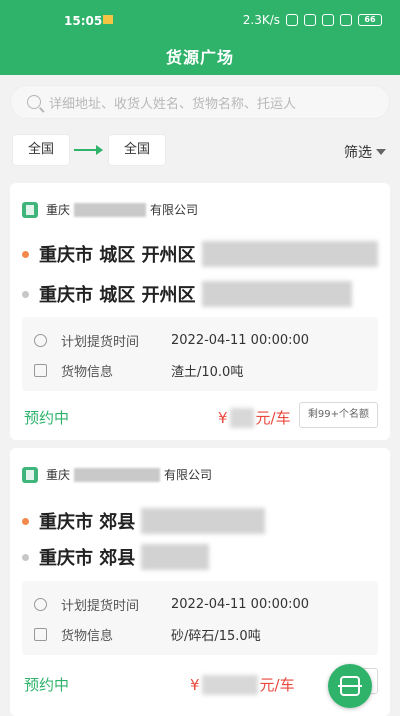 This screenshot has height=716, width=400. I want to click on cargo-row: 货物信息 砂/碎石/15.0吨, so click(147, 634).